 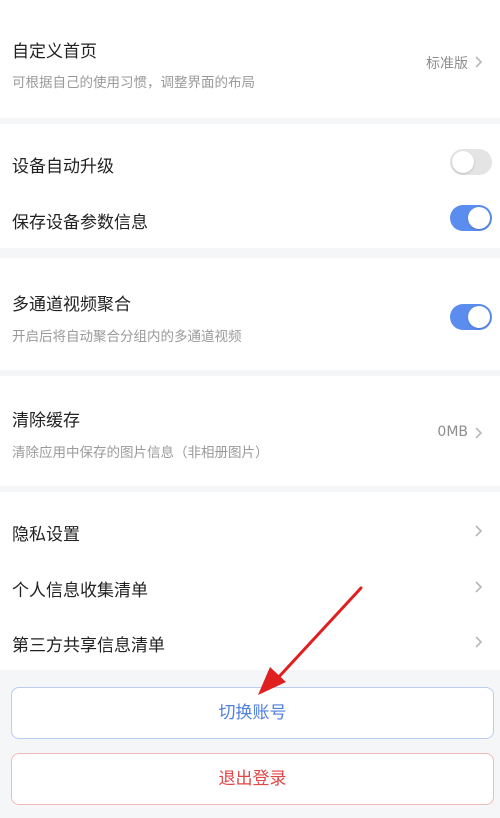 I want to click on third-party-sharing-label: 第三方共享信息清单, so click(x=88, y=646).